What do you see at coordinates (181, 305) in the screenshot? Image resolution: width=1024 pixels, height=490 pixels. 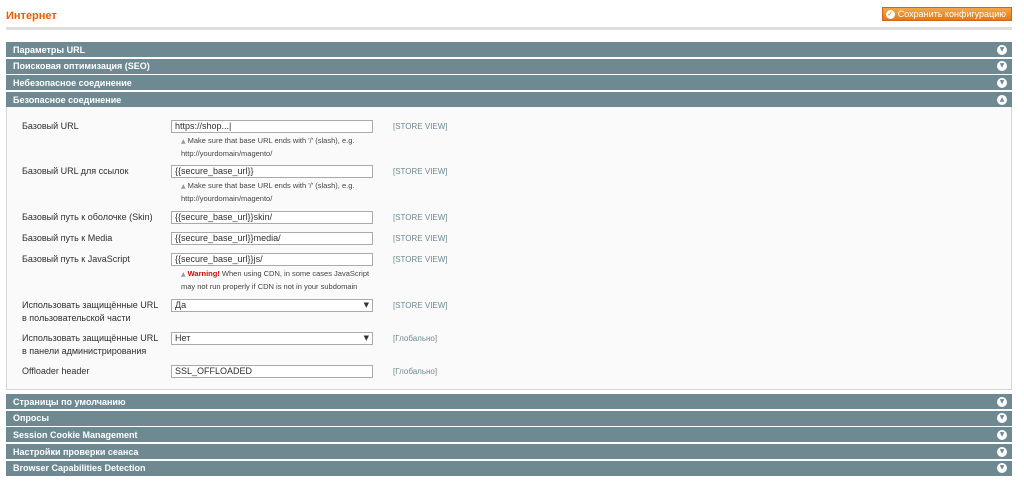 I see `select-value: Да` at bounding box center [181, 305].